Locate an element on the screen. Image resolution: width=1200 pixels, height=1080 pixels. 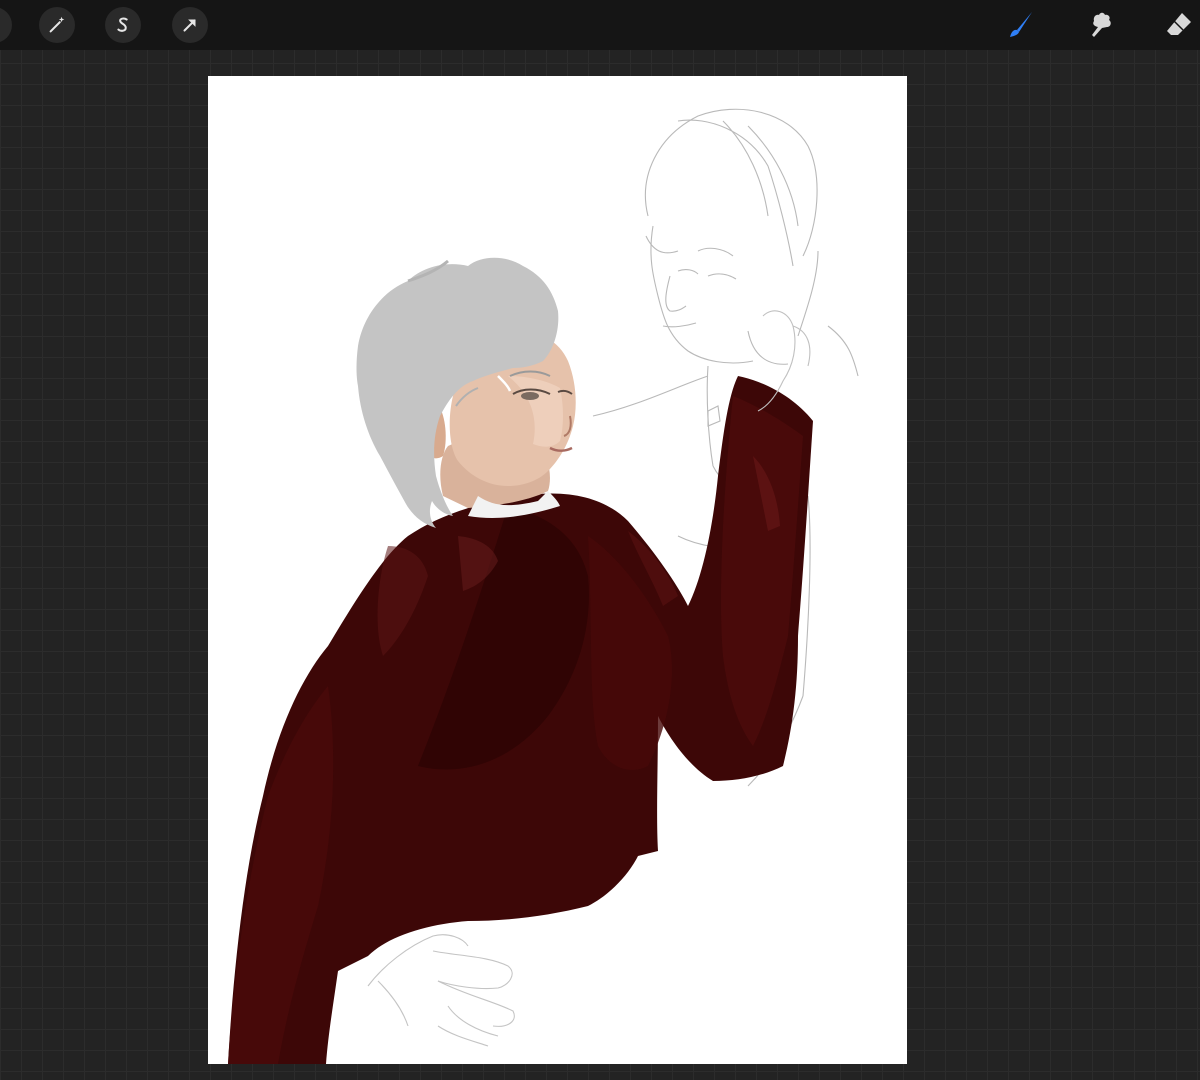
adjustments-magic-wand-icon is located at coordinates (57, 25).